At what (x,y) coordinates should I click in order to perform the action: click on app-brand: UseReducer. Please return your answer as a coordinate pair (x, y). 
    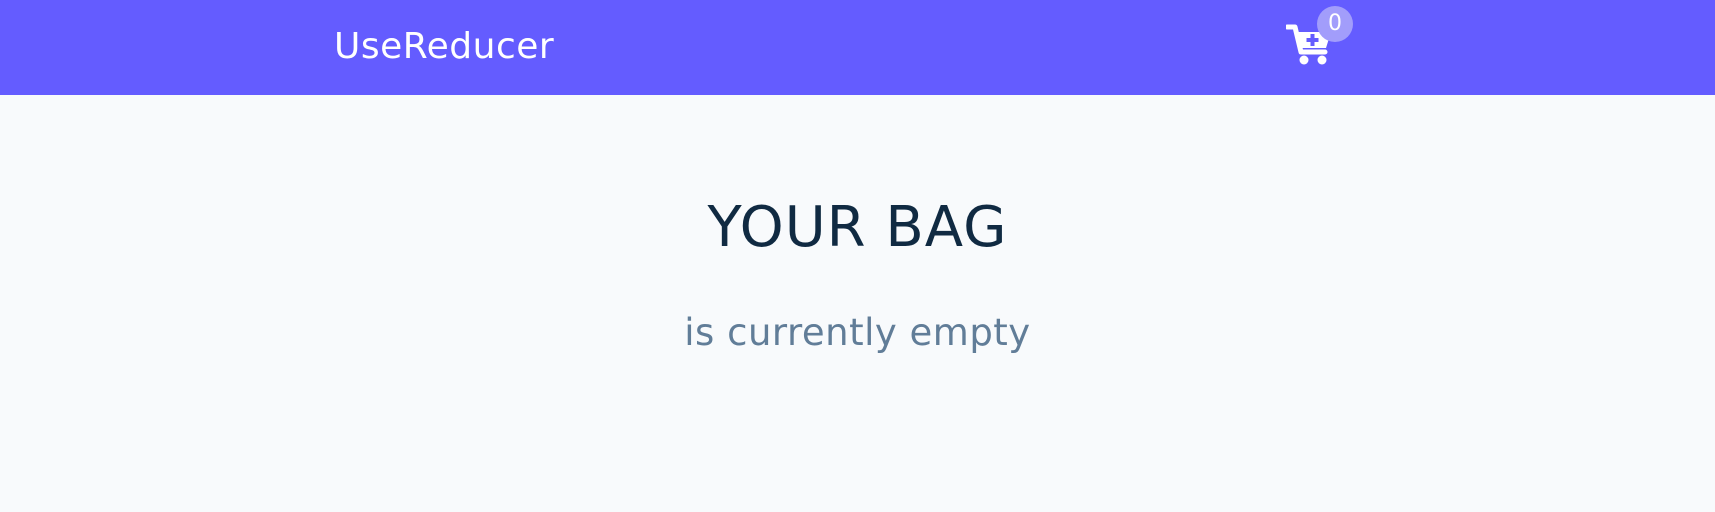
    Looking at the image, I should click on (444, 47).